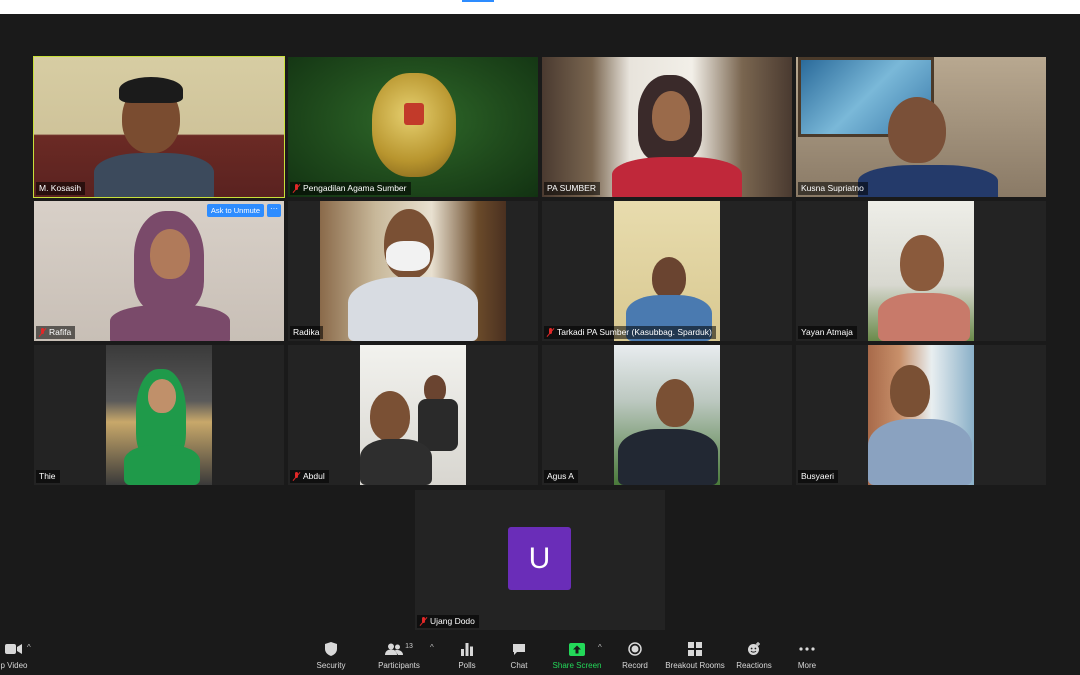 The width and height of the screenshot is (1080, 675). What do you see at coordinates (331, 649) in the screenshot?
I see `shield-icon` at bounding box center [331, 649].